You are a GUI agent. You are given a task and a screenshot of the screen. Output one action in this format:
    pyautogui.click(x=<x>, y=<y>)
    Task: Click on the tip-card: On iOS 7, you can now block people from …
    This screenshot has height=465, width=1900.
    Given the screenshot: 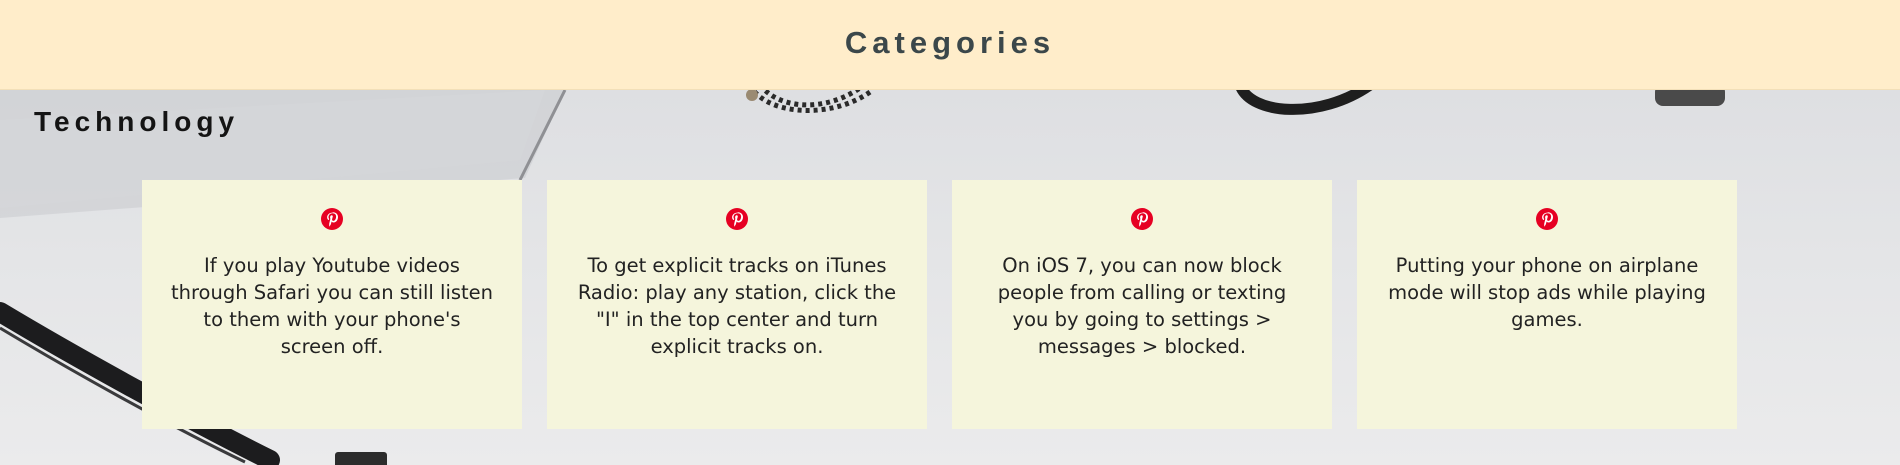 What is the action you would take?
    pyautogui.click(x=1142, y=304)
    